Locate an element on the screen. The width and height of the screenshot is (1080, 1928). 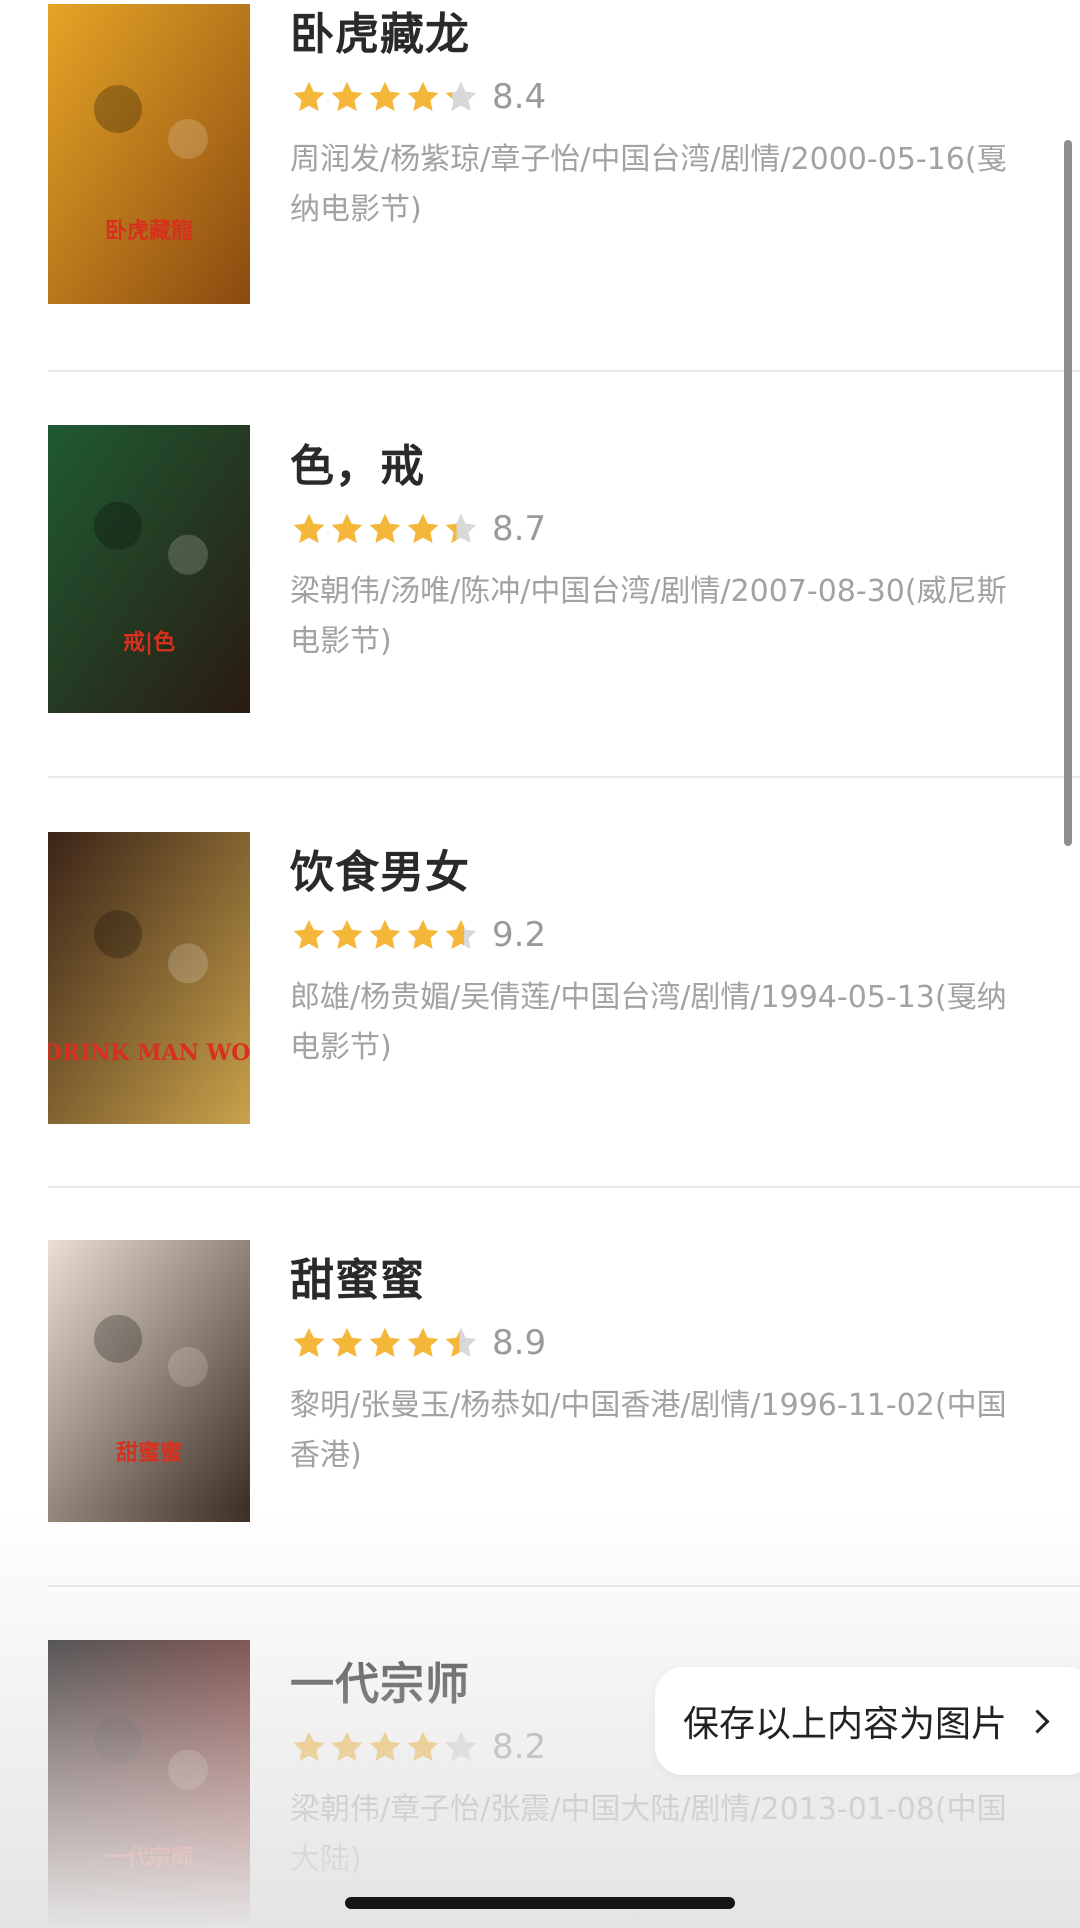
page-counter: 1/2 is located at coordinates (532, 14).